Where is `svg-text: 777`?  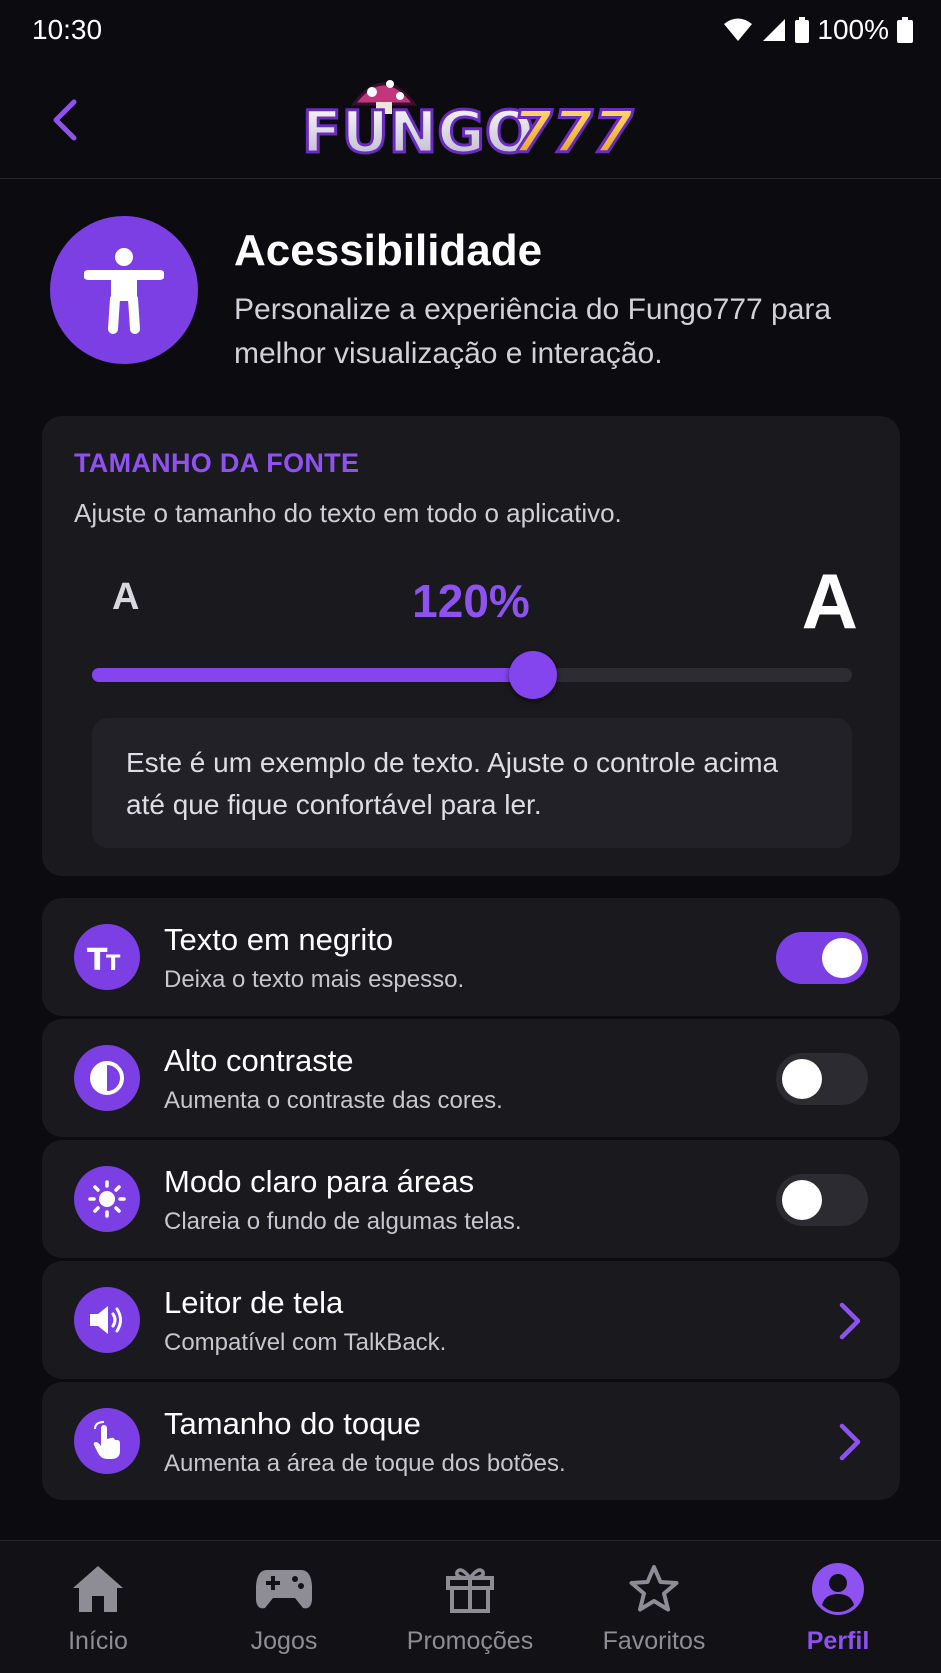 svg-text: 777 is located at coordinates (573, 132).